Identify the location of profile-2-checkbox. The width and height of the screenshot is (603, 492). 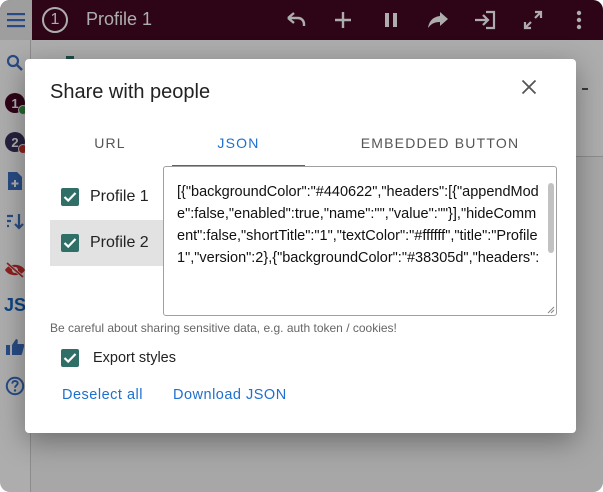
(70, 243).